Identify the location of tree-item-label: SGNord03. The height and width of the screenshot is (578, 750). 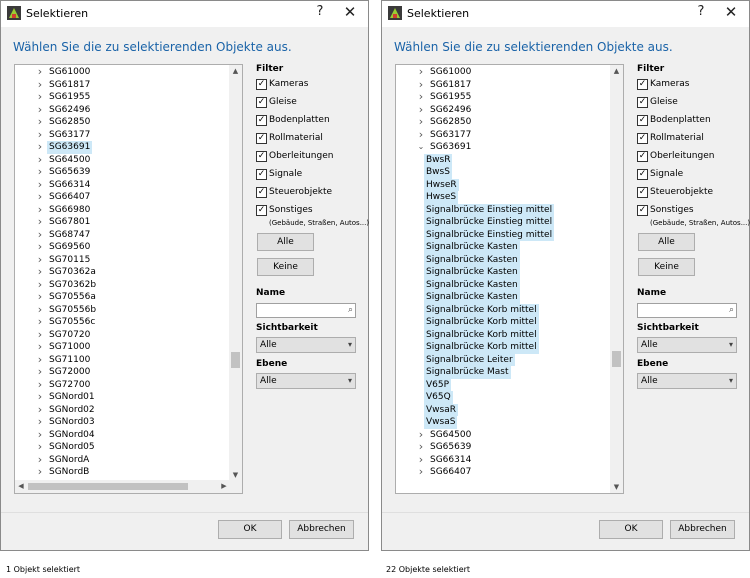
(72, 422).